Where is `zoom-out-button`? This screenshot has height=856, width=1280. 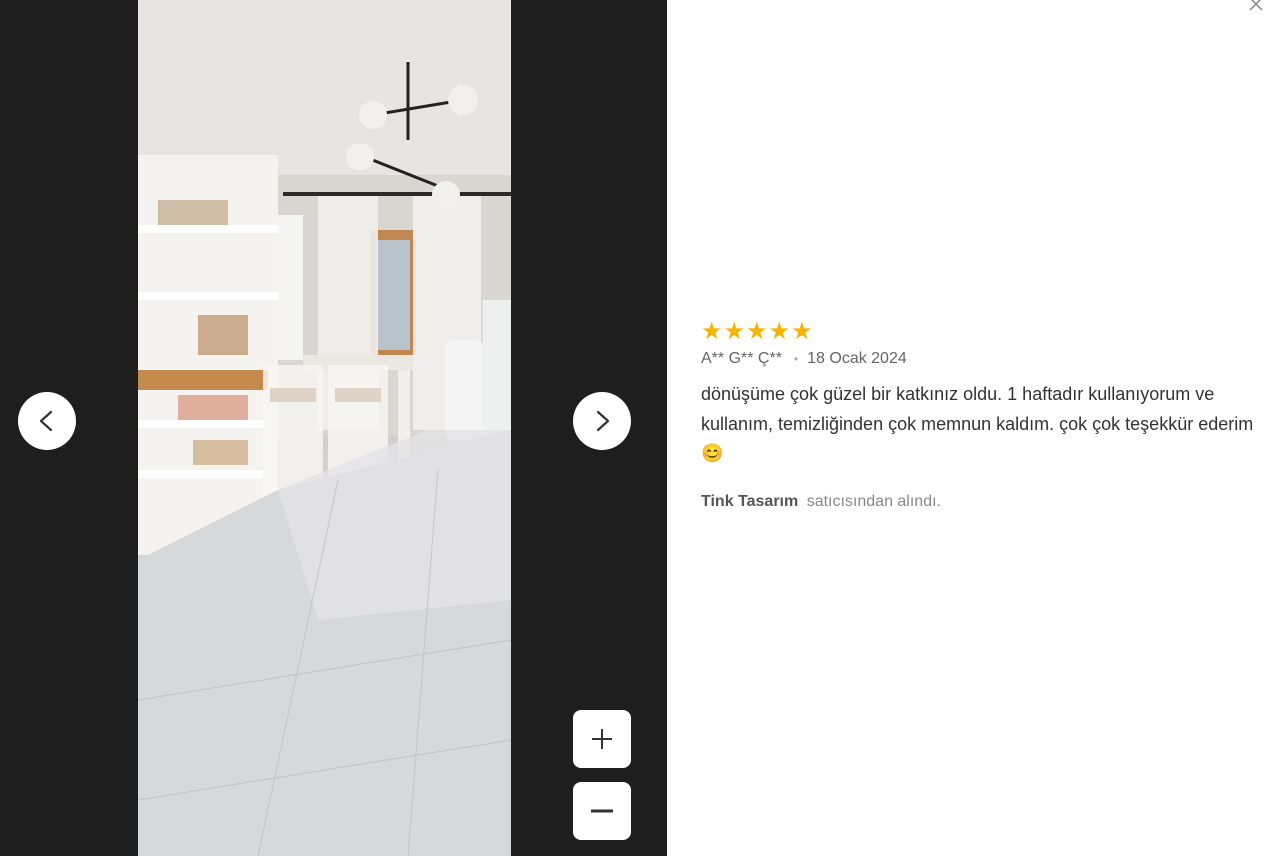
zoom-out-button is located at coordinates (602, 811).